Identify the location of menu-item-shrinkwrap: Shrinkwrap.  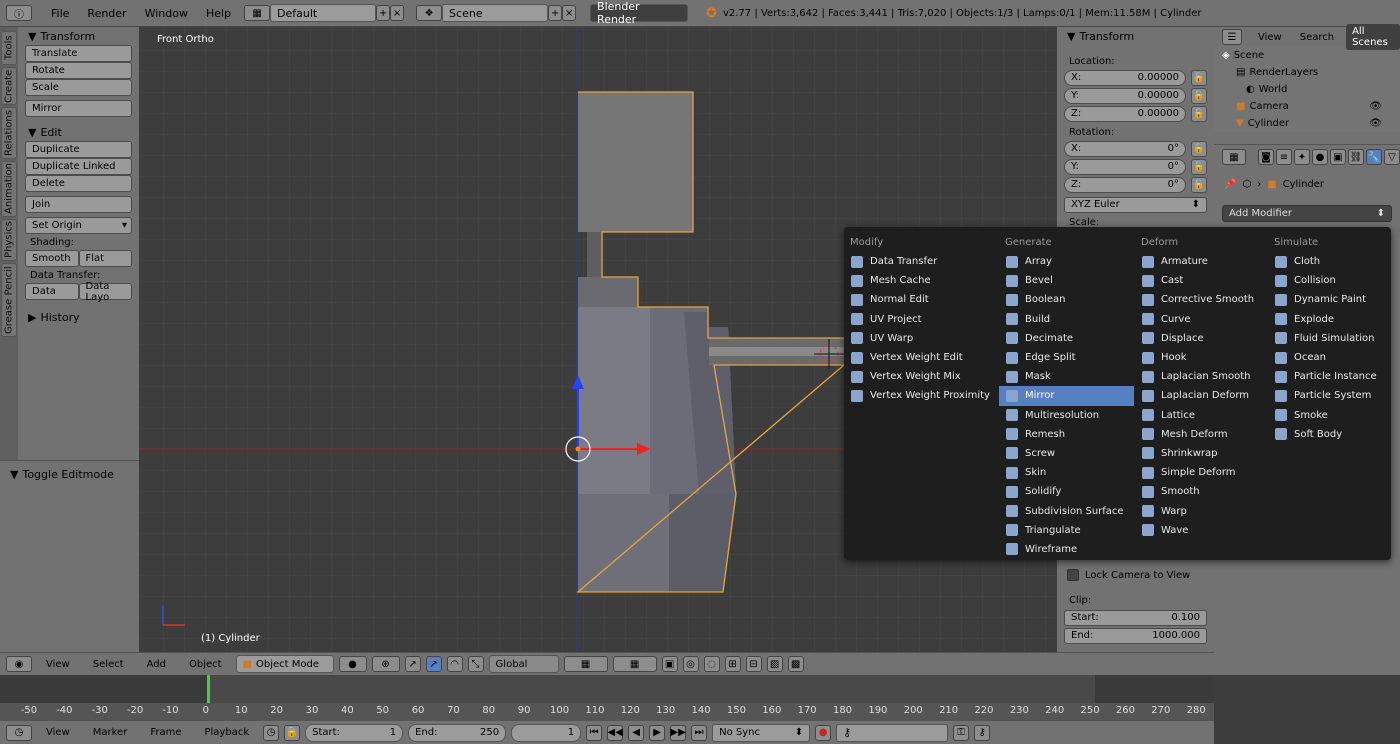
(1201, 453).